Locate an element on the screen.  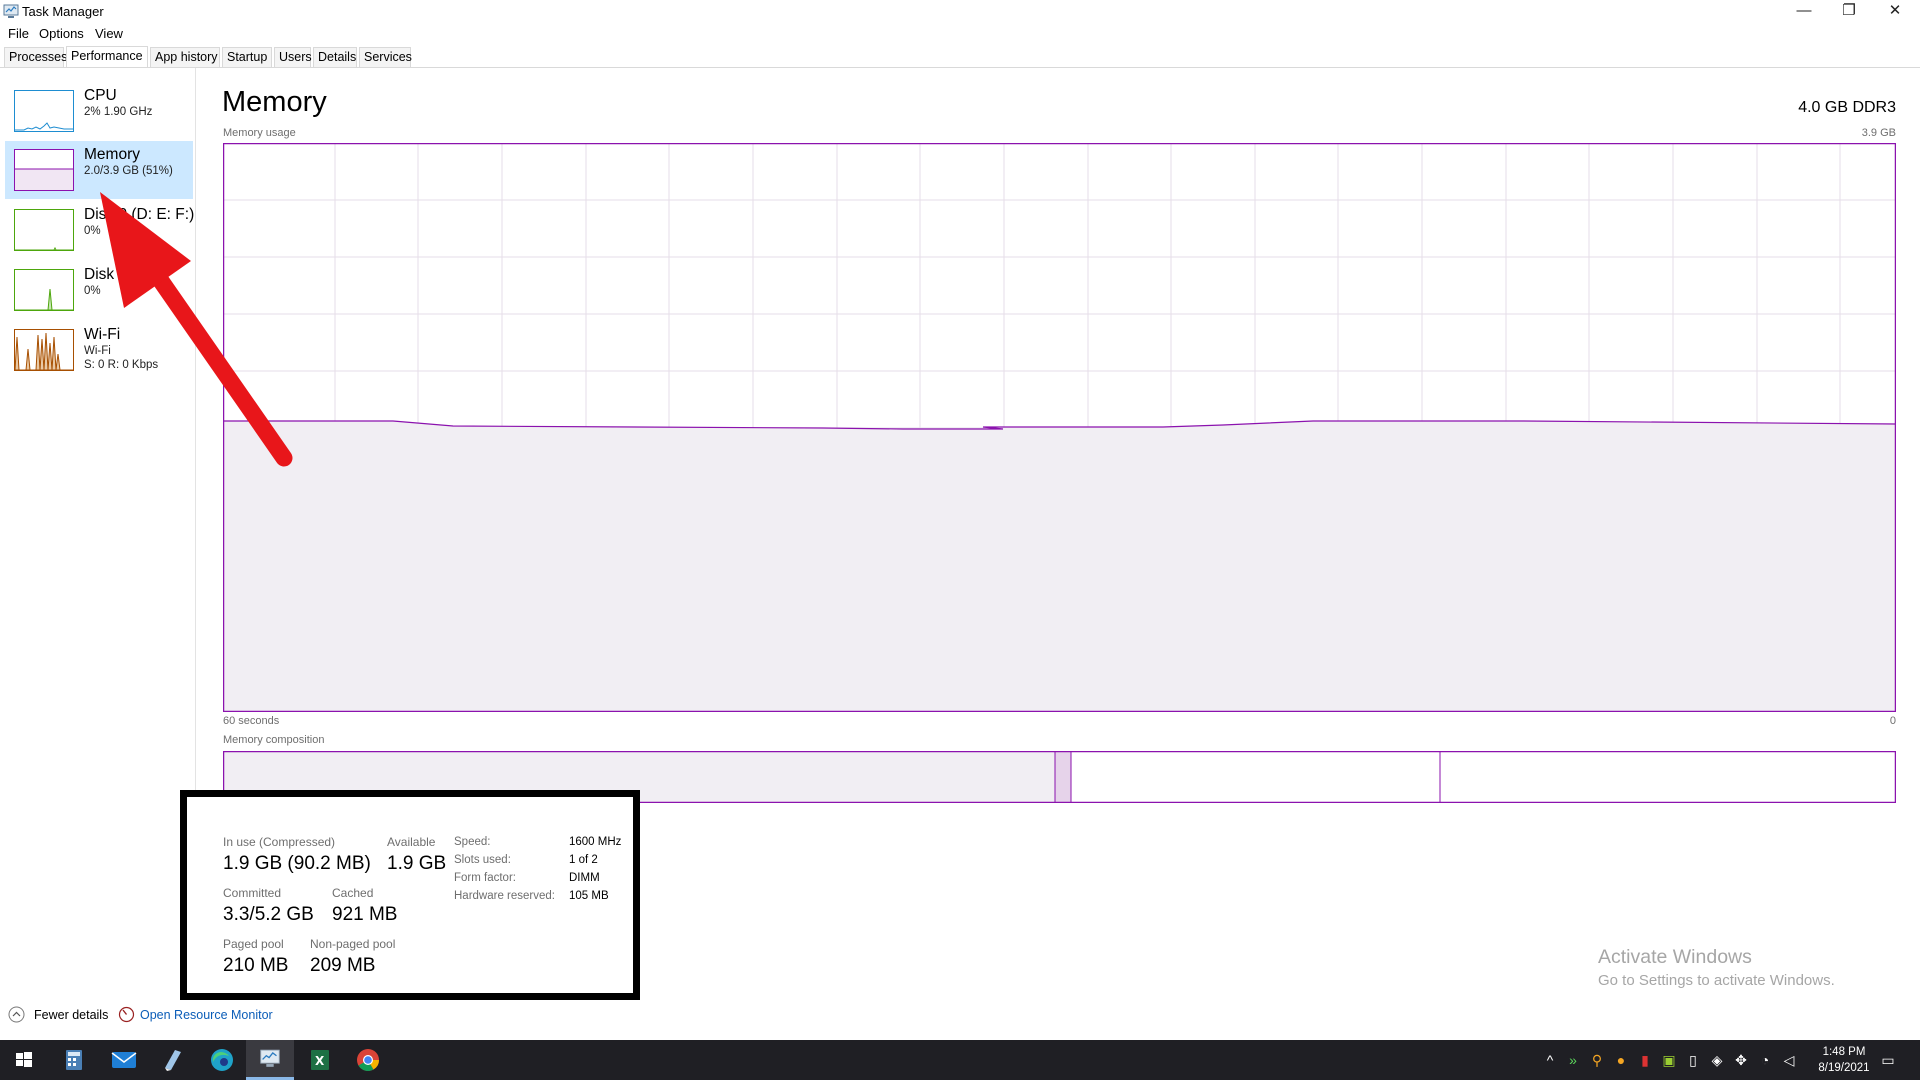
minimize-button: — is located at coordinates (1804, 12).